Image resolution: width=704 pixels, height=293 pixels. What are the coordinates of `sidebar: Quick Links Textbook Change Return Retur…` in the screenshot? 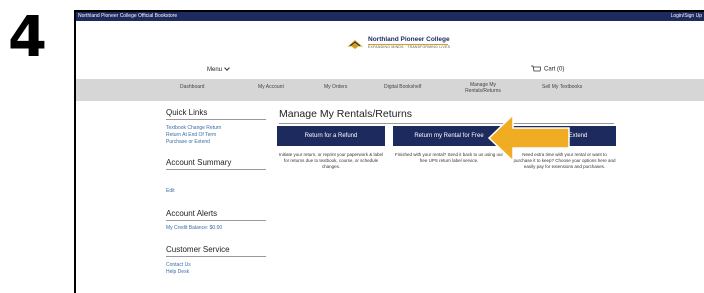 It's located at (216, 192).